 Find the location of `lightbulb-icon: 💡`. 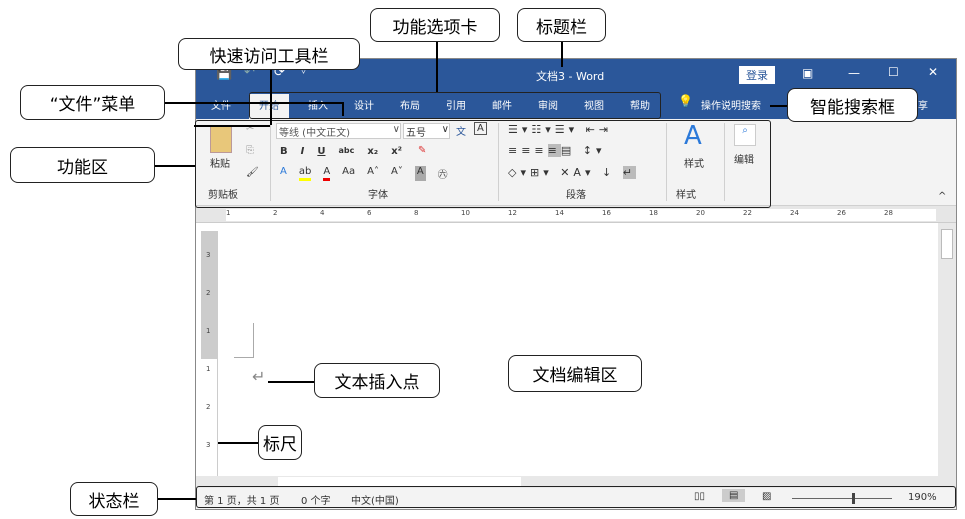

lightbulb-icon: 💡 is located at coordinates (685, 101).